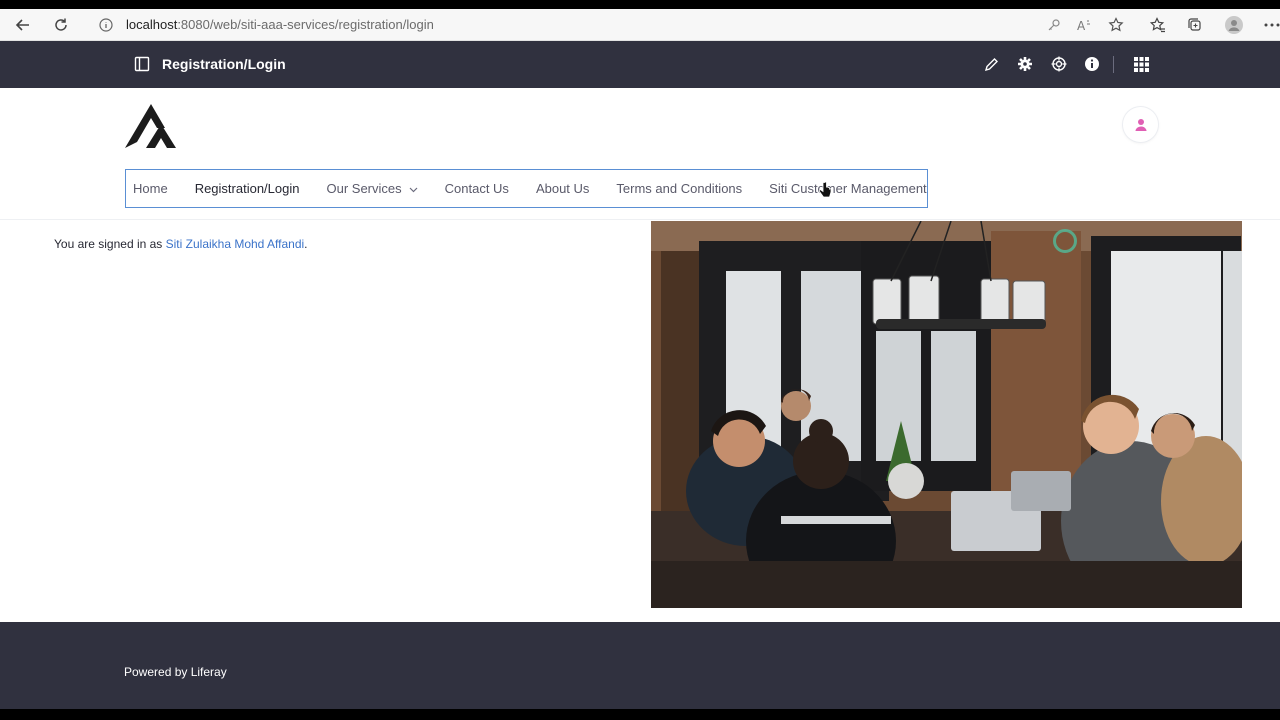 The image size is (1280, 720). I want to click on back-arrow-icon, so click(23, 25).